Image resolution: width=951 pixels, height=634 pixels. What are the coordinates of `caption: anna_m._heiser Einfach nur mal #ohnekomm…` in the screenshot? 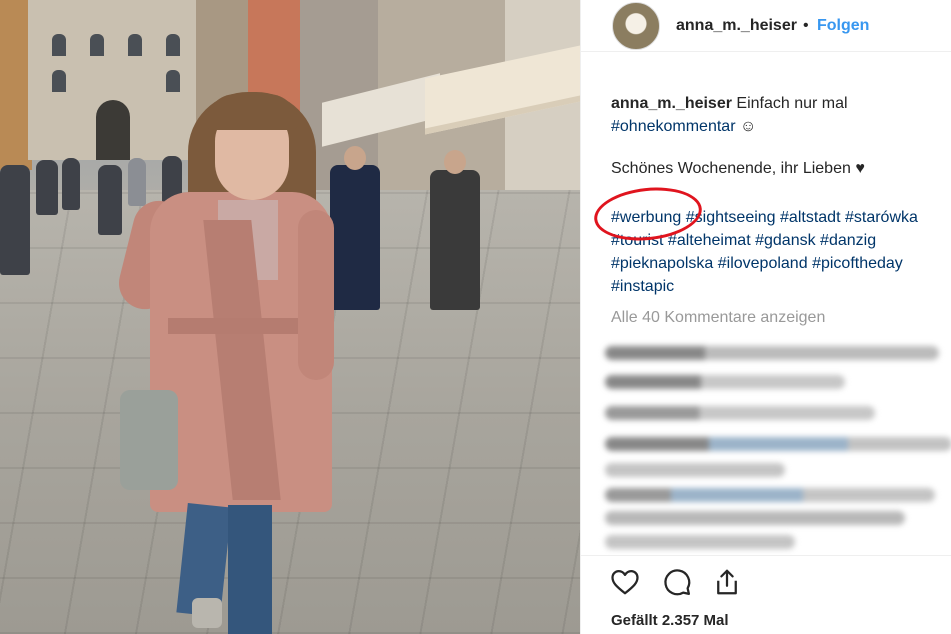 It's located at (781, 115).